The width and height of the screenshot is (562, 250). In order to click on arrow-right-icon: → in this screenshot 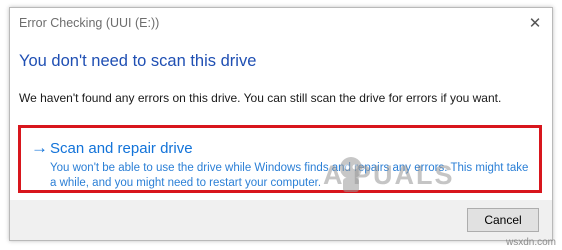, I will do `click(39, 147)`.